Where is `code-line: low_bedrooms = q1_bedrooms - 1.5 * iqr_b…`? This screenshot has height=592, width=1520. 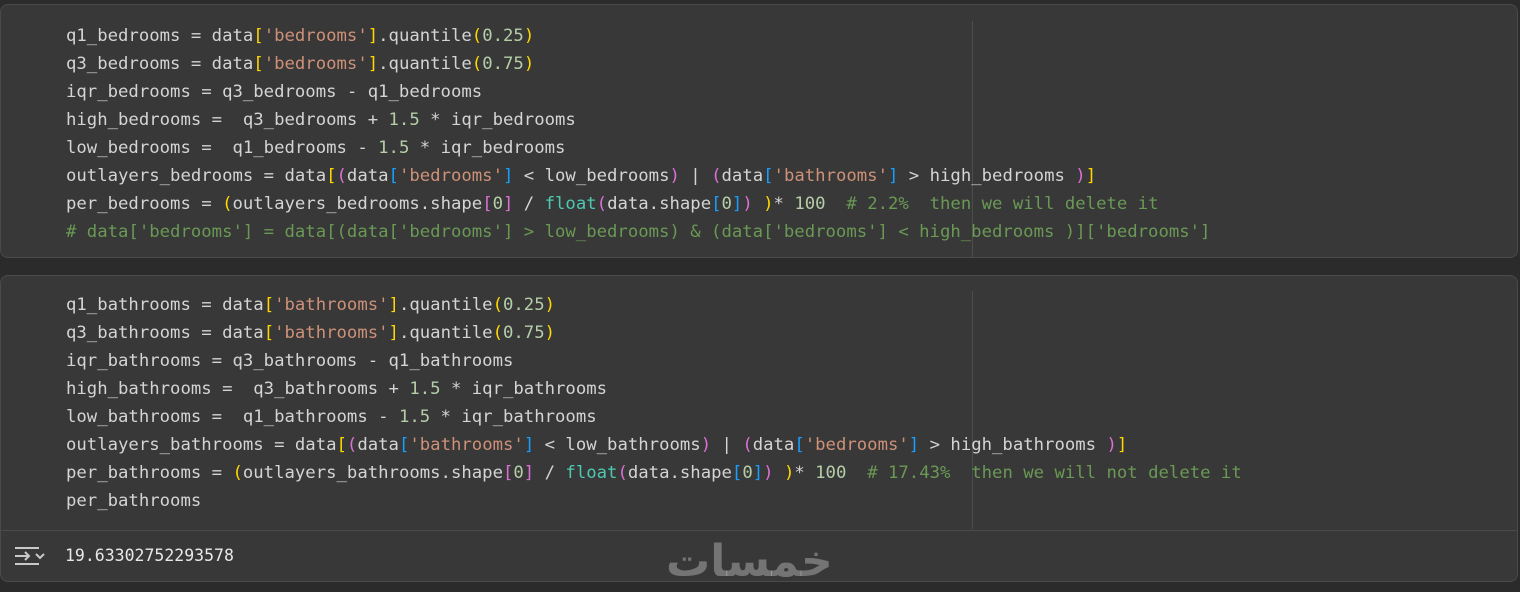
code-line: low_bedrooms = q1_bedrooms - 1.5 * iqr_b… is located at coordinates (638, 148).